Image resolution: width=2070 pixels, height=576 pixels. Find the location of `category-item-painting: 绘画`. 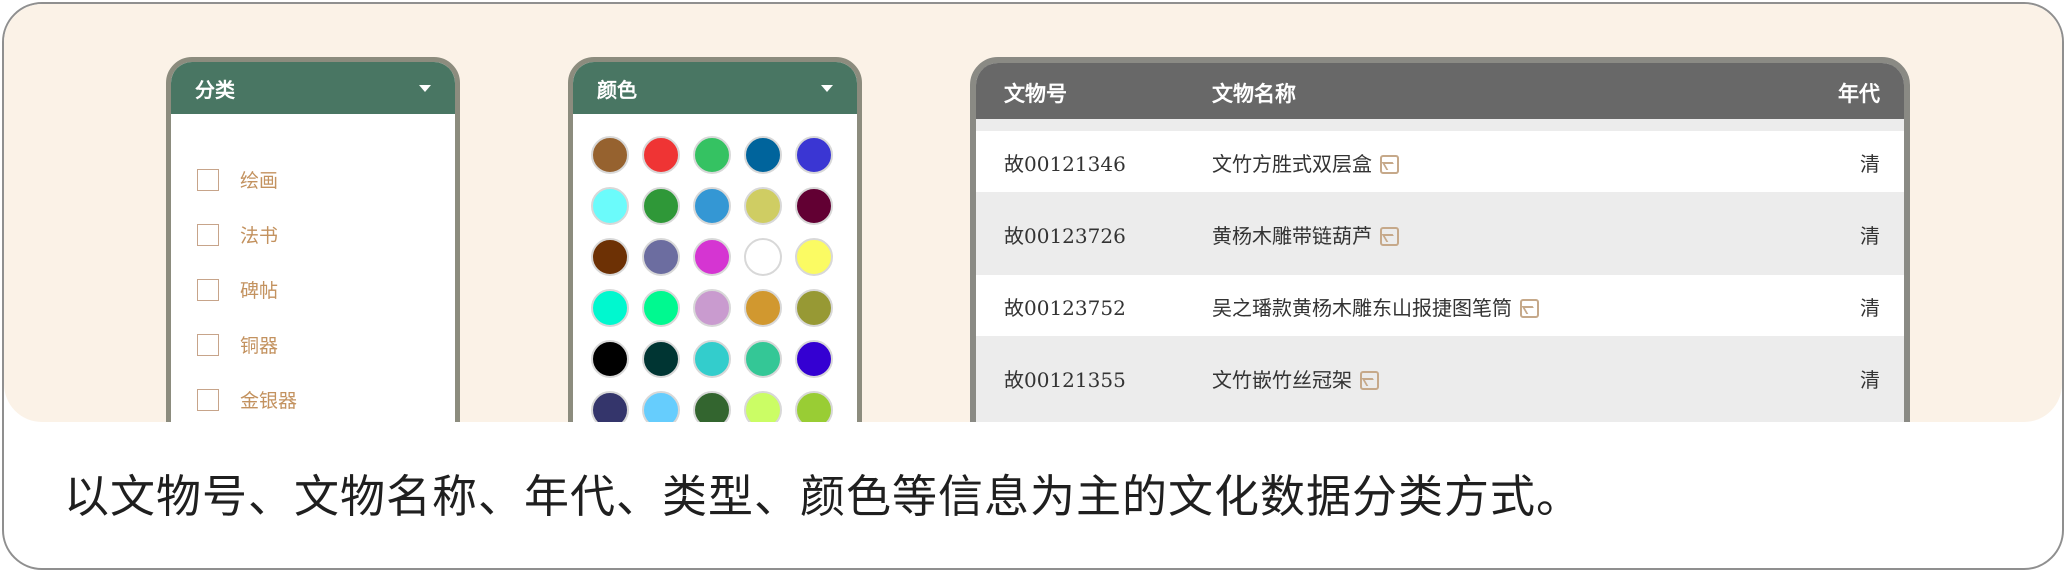

category-item-painting: 绘画 is located at coordinates (313, 179).